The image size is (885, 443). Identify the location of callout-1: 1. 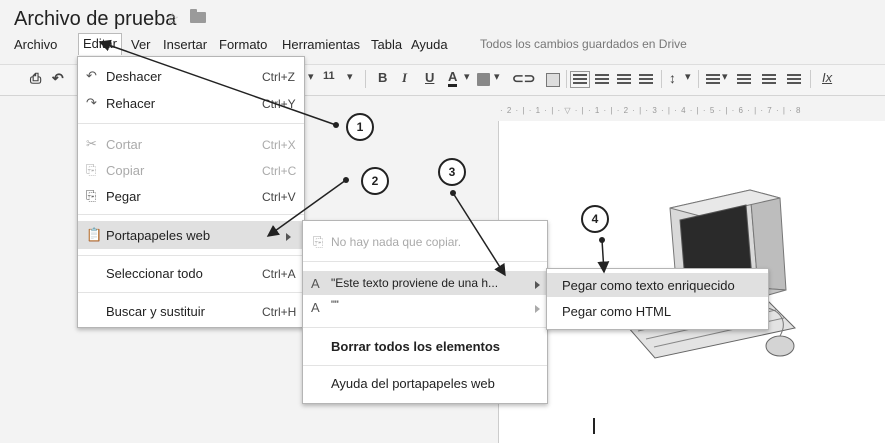
(360, 127).